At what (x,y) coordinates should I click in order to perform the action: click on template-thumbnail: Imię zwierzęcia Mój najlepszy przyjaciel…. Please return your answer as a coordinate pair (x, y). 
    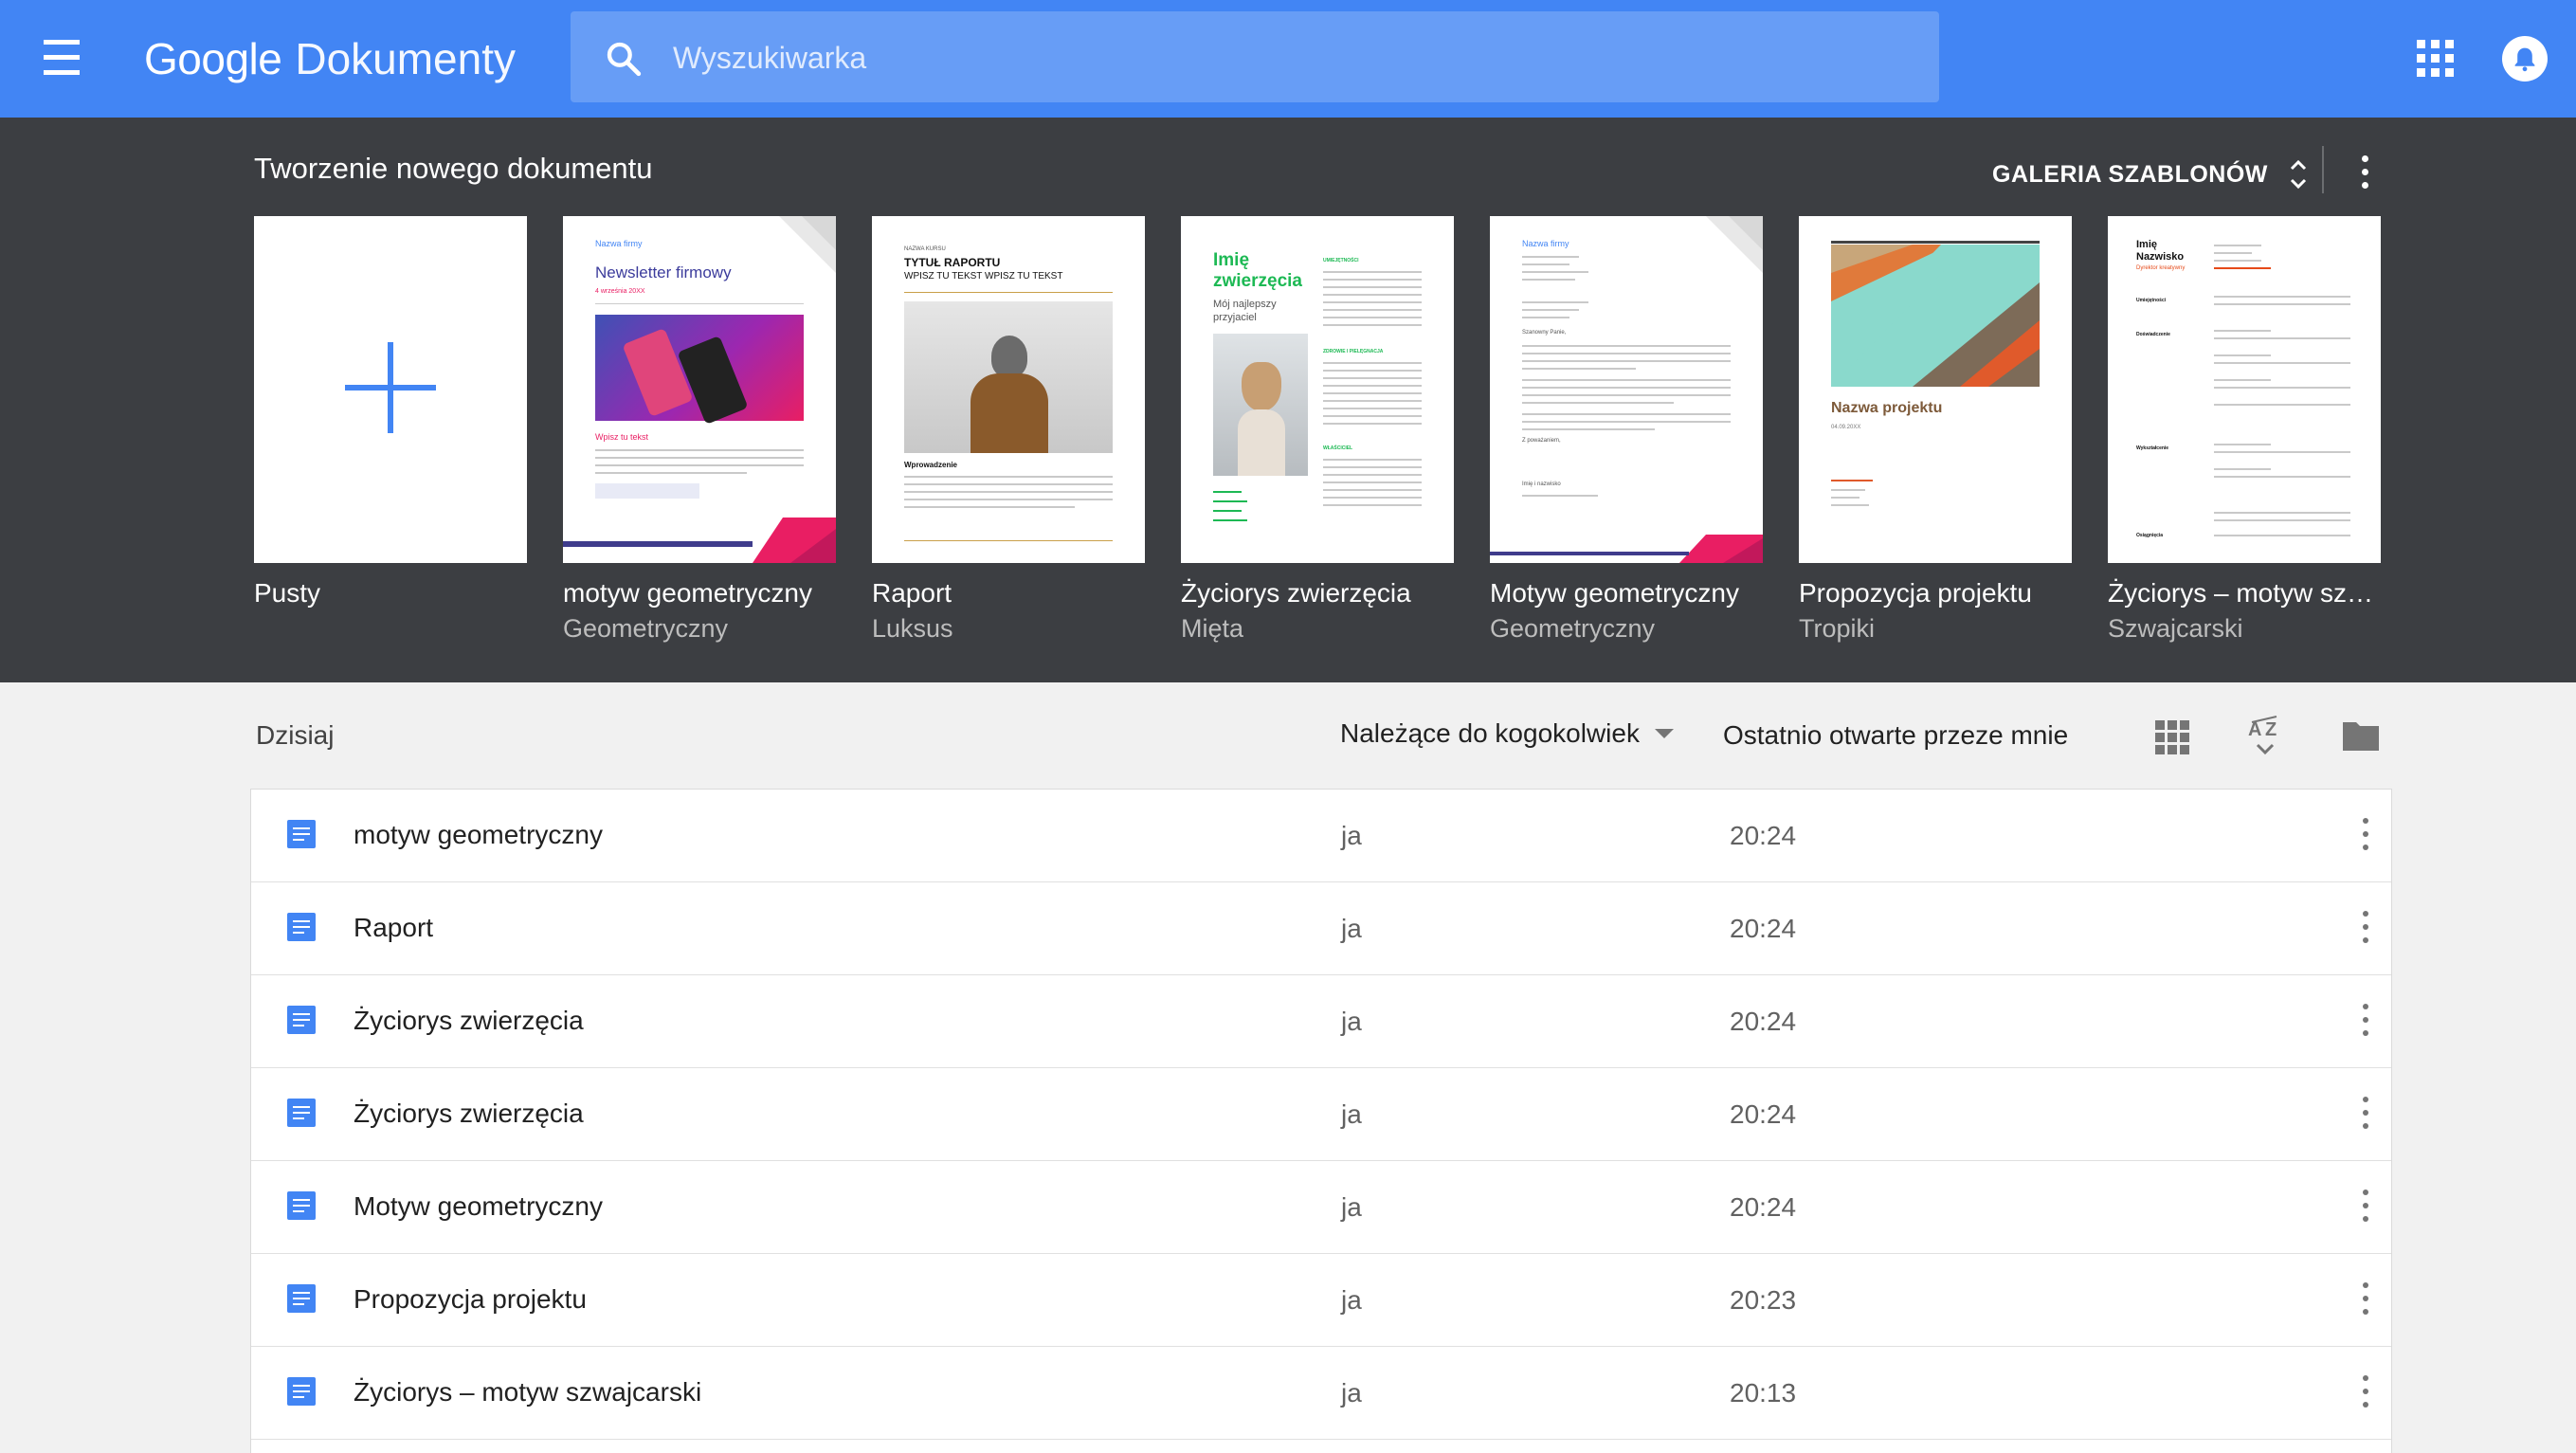
    Looking at the image, I should click on (1317, 389).